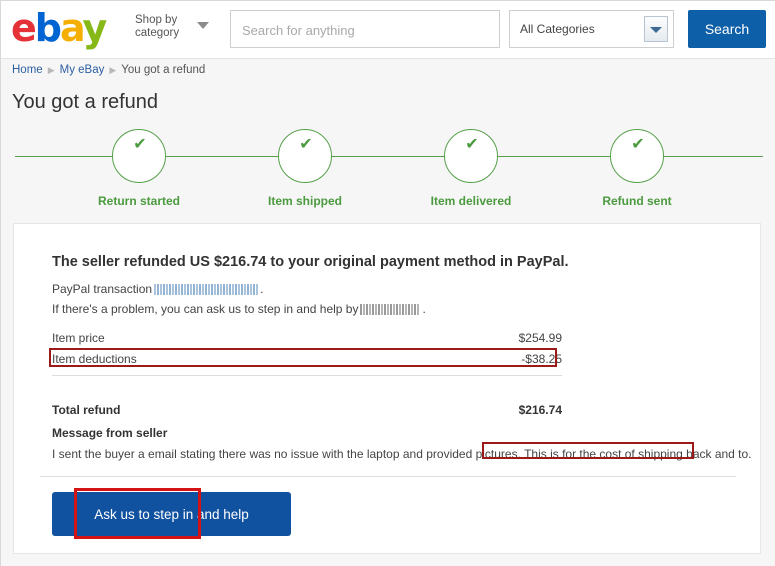  I want to click on total-refund-label: Total refund, so click(86, 410).